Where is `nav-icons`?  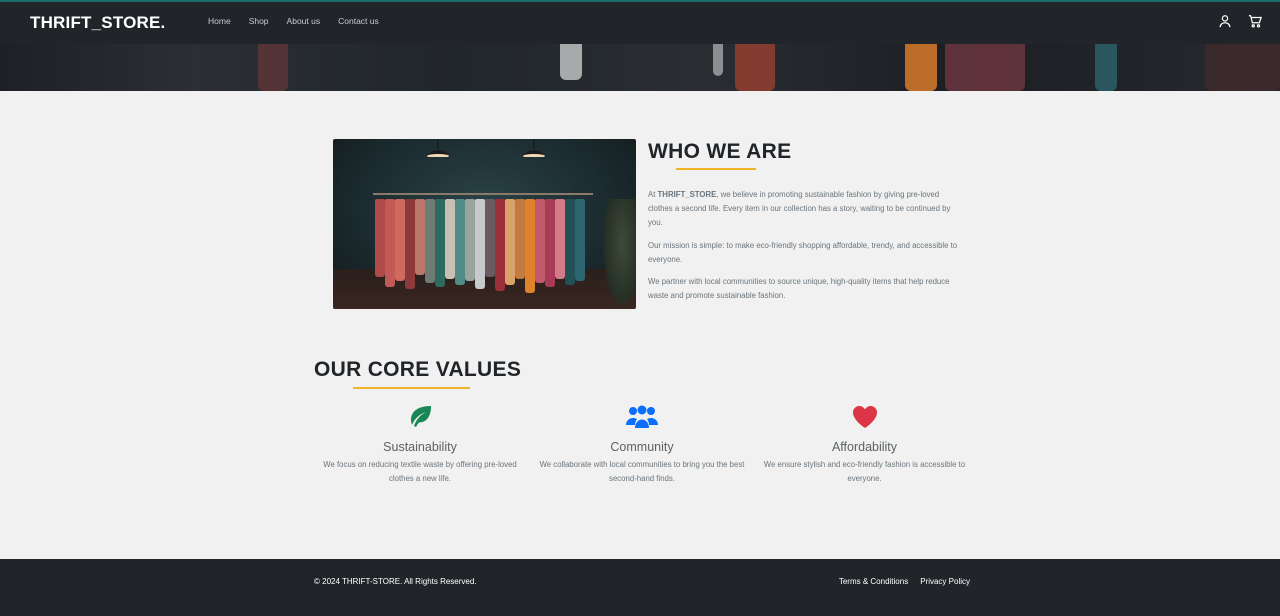 nav-icons is located at coordinates (1240, 21).